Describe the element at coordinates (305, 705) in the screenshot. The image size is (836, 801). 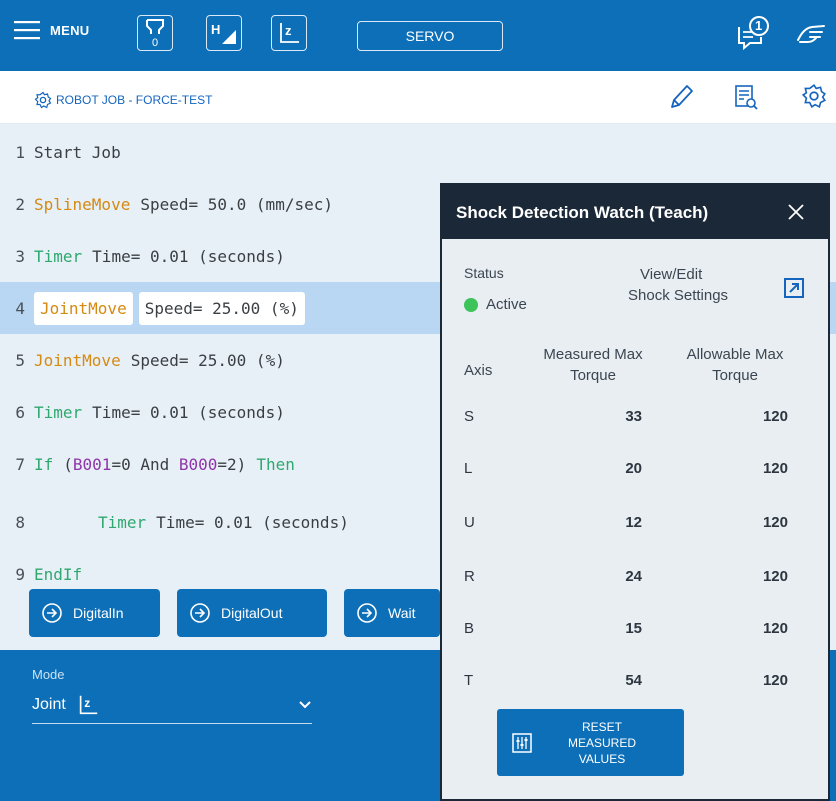
I see `chevron-down-icon` at that location.